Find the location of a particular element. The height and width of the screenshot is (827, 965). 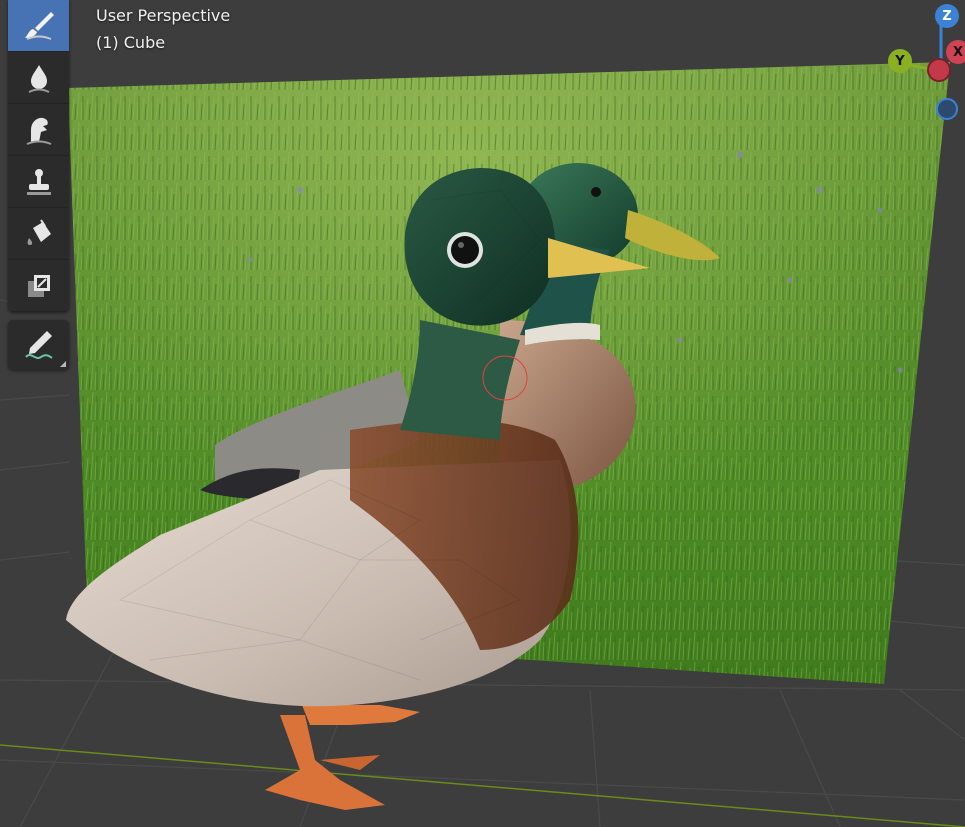

navigation-gizmo: Z X Y is located at coordinates (925, 62).